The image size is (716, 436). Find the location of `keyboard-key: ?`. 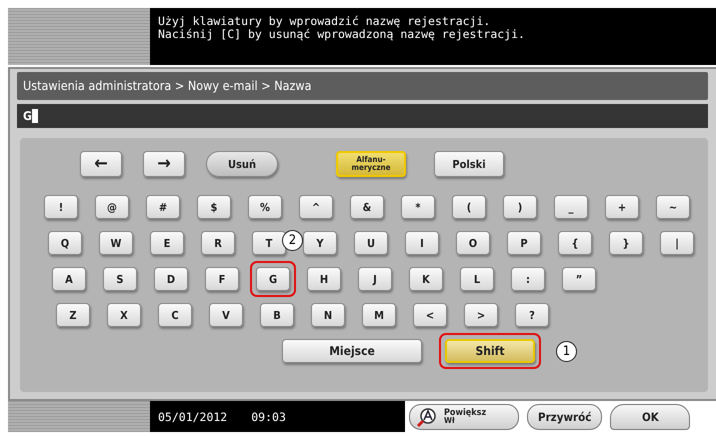

keyboard-key: ? is located at coordinates (532, 315).